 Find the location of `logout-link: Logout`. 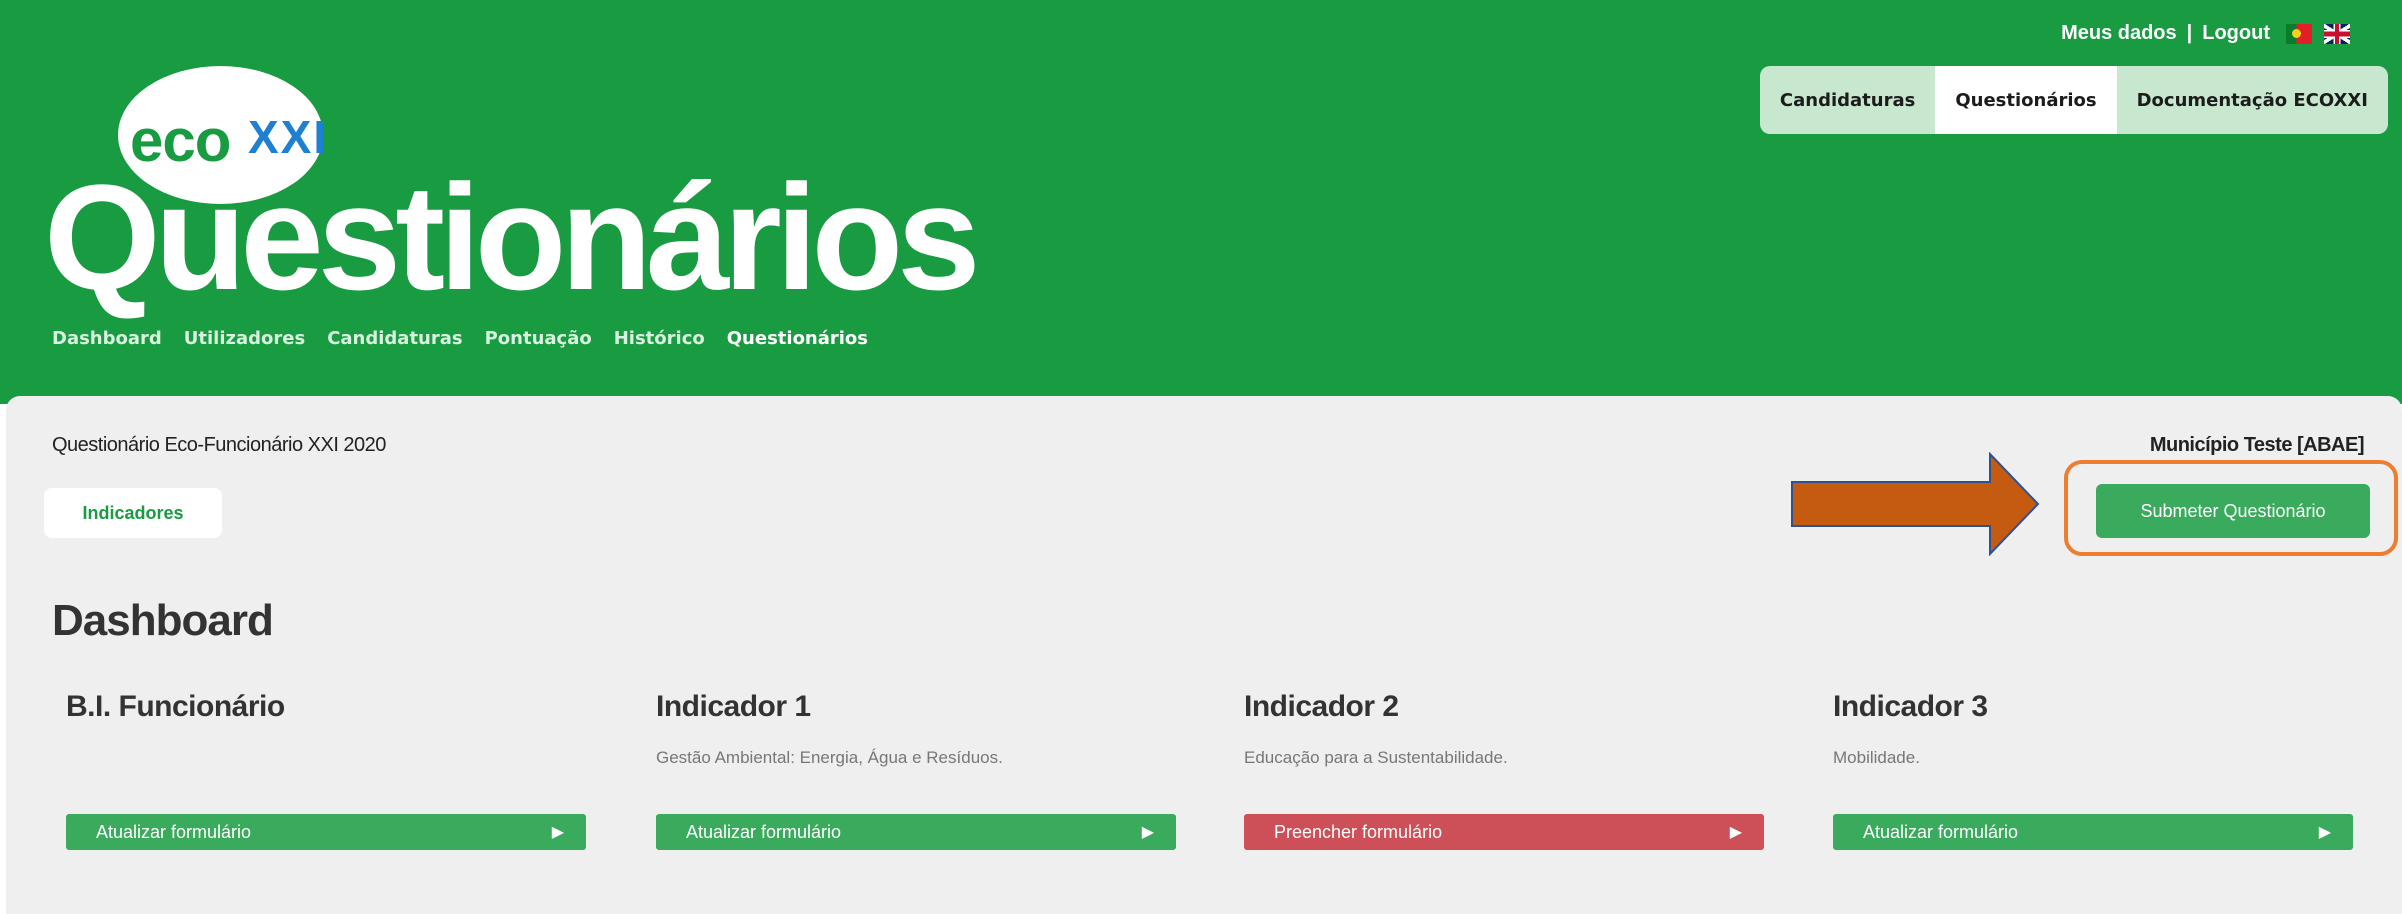

logout-link: Logout is located at coordinates (2236, 33).